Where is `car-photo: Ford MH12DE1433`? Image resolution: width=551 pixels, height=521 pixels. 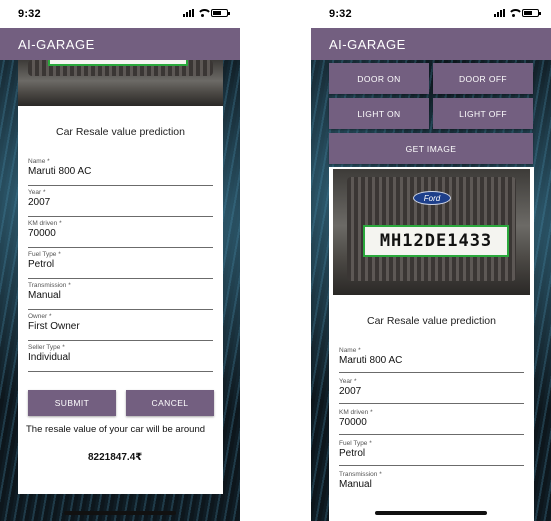
car-photo: Ford MH12DE1433 is located at coordinates (431, 232).